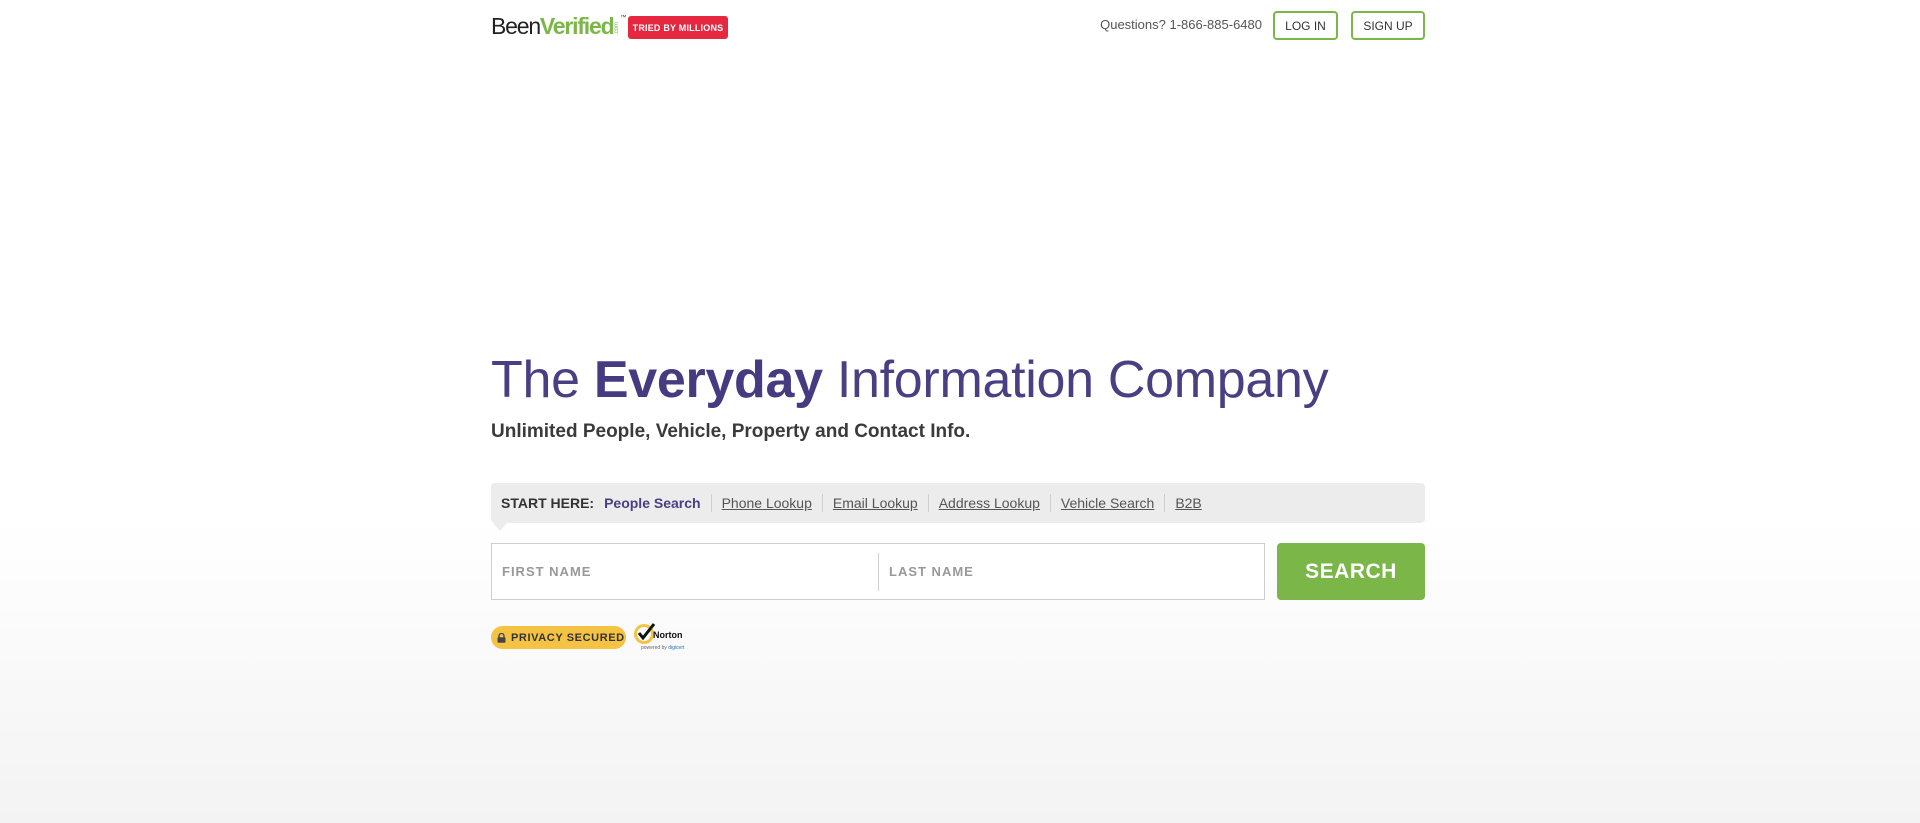 This screenshot has width=1920, height=823. What do you see at coordinates (655, 648) in the screenshot?
I see `norton-powered-pre: powered by` at bounding box center [655, 648].